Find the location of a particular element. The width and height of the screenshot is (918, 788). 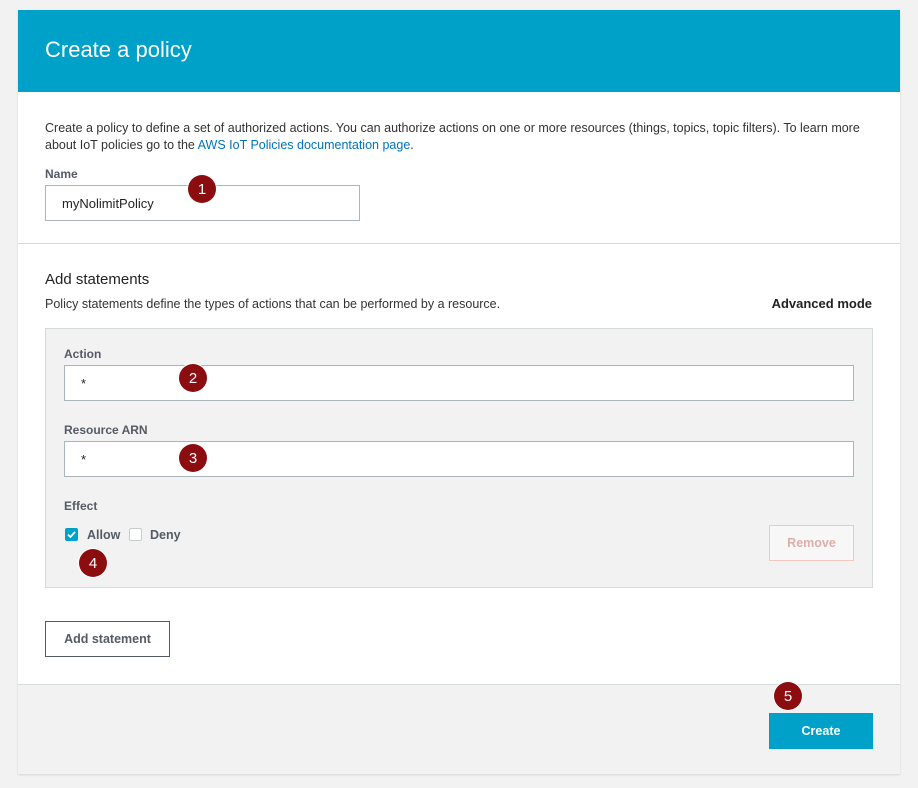

page-title: Create a policy is located at coordinates (118, 49).